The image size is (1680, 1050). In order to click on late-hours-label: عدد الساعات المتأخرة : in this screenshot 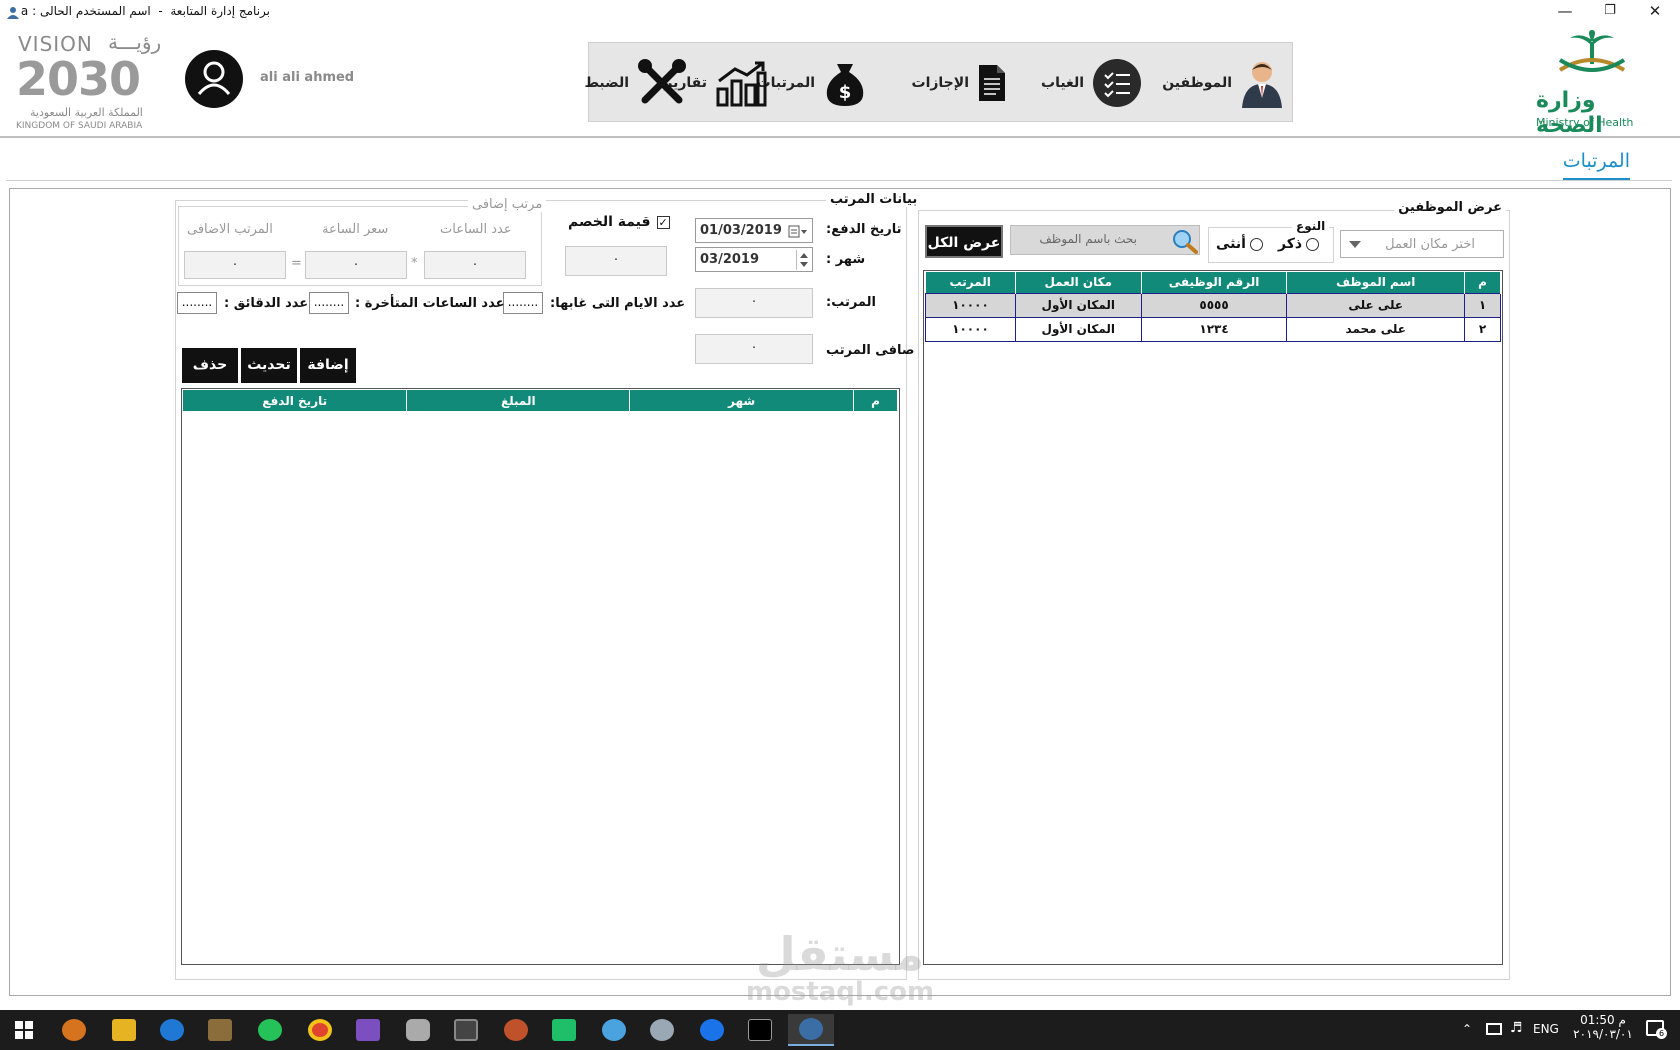, I will do `click(430, 303)`.